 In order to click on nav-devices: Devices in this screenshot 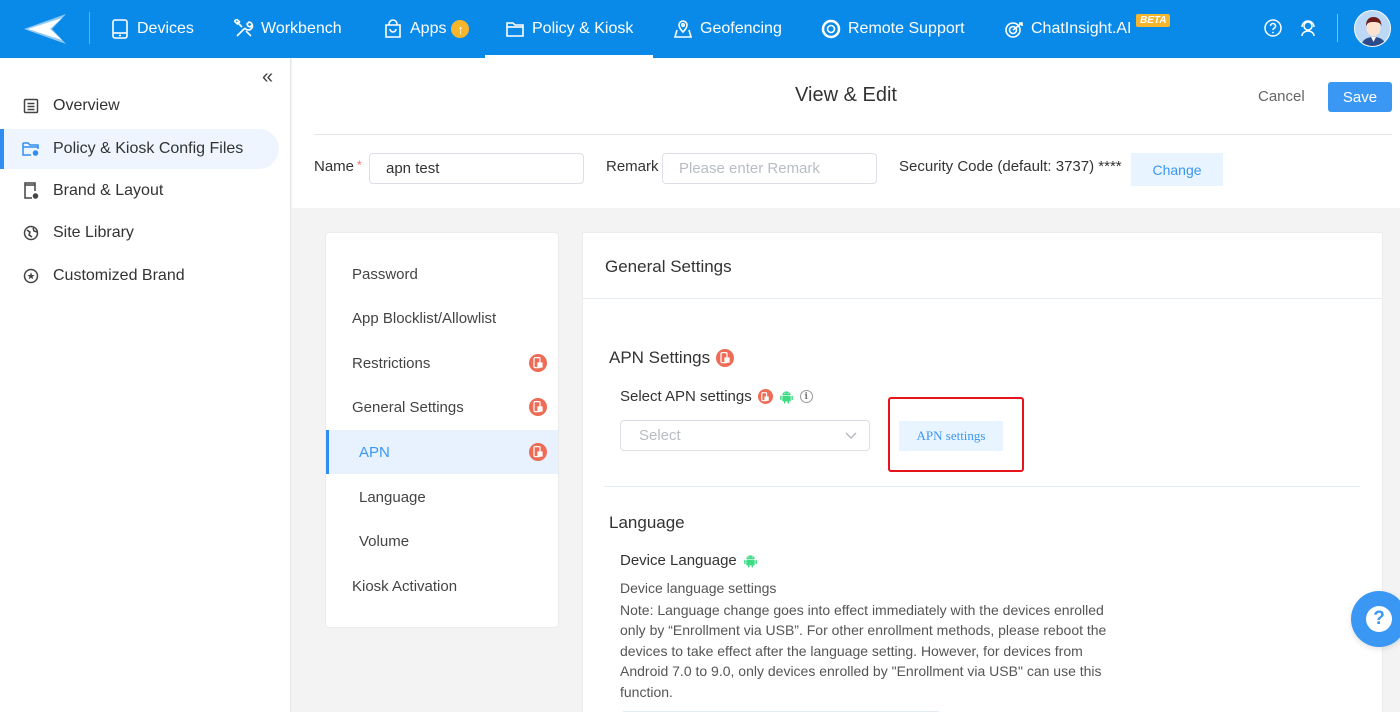, I will do `click(152, 29)`.